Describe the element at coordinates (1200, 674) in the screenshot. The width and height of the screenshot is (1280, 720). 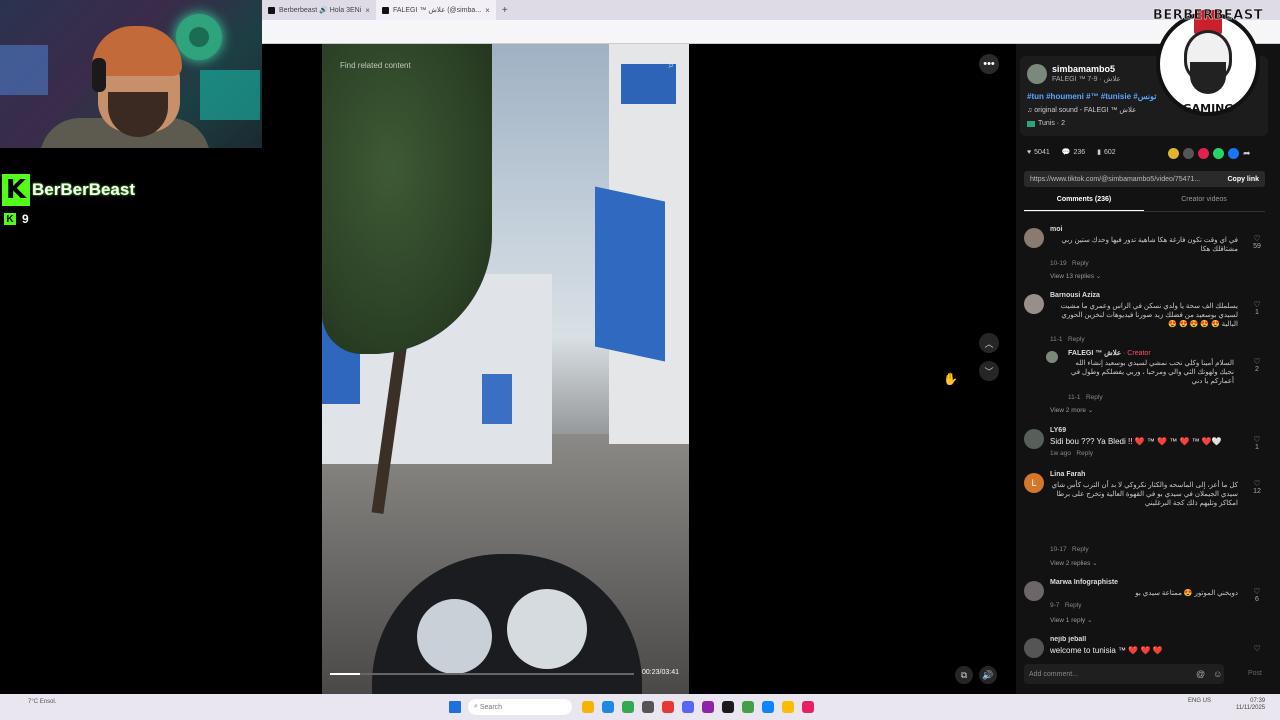
I see `mention-icon: @` at that location.